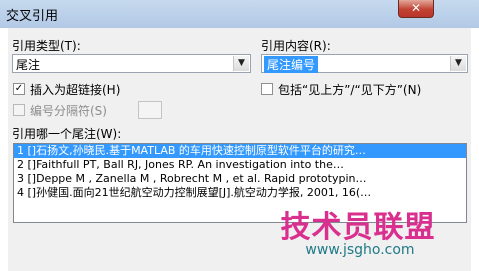 The image size is (479, 271). I want to click on window-title: 交叉引用, so click(32, 16).